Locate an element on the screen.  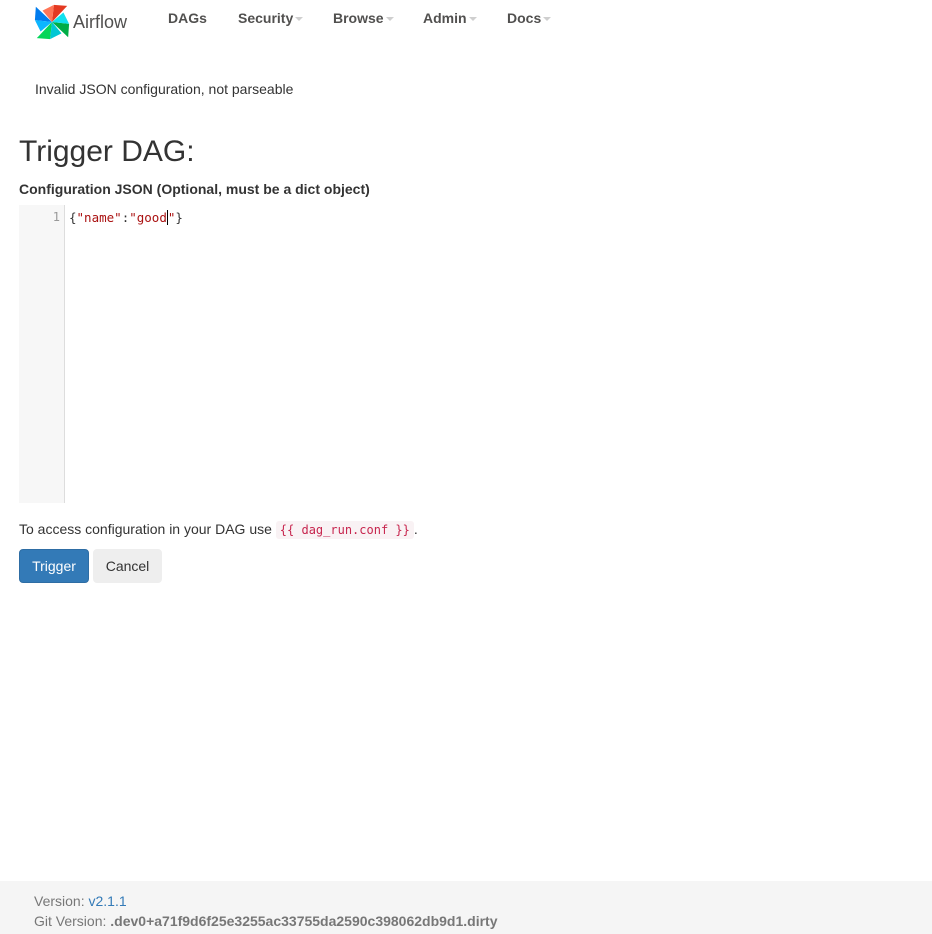
nav-item-dags: DAGs is located at coordinates (187, 18).